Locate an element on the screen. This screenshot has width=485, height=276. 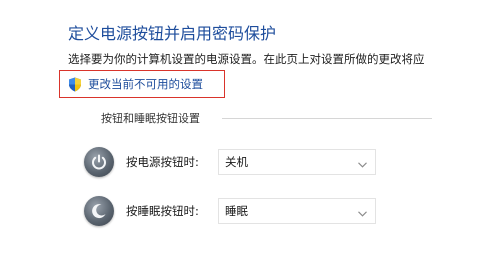
page-title: 定义电源按钮并启用密码保护 is located at coordinates (172, 33).